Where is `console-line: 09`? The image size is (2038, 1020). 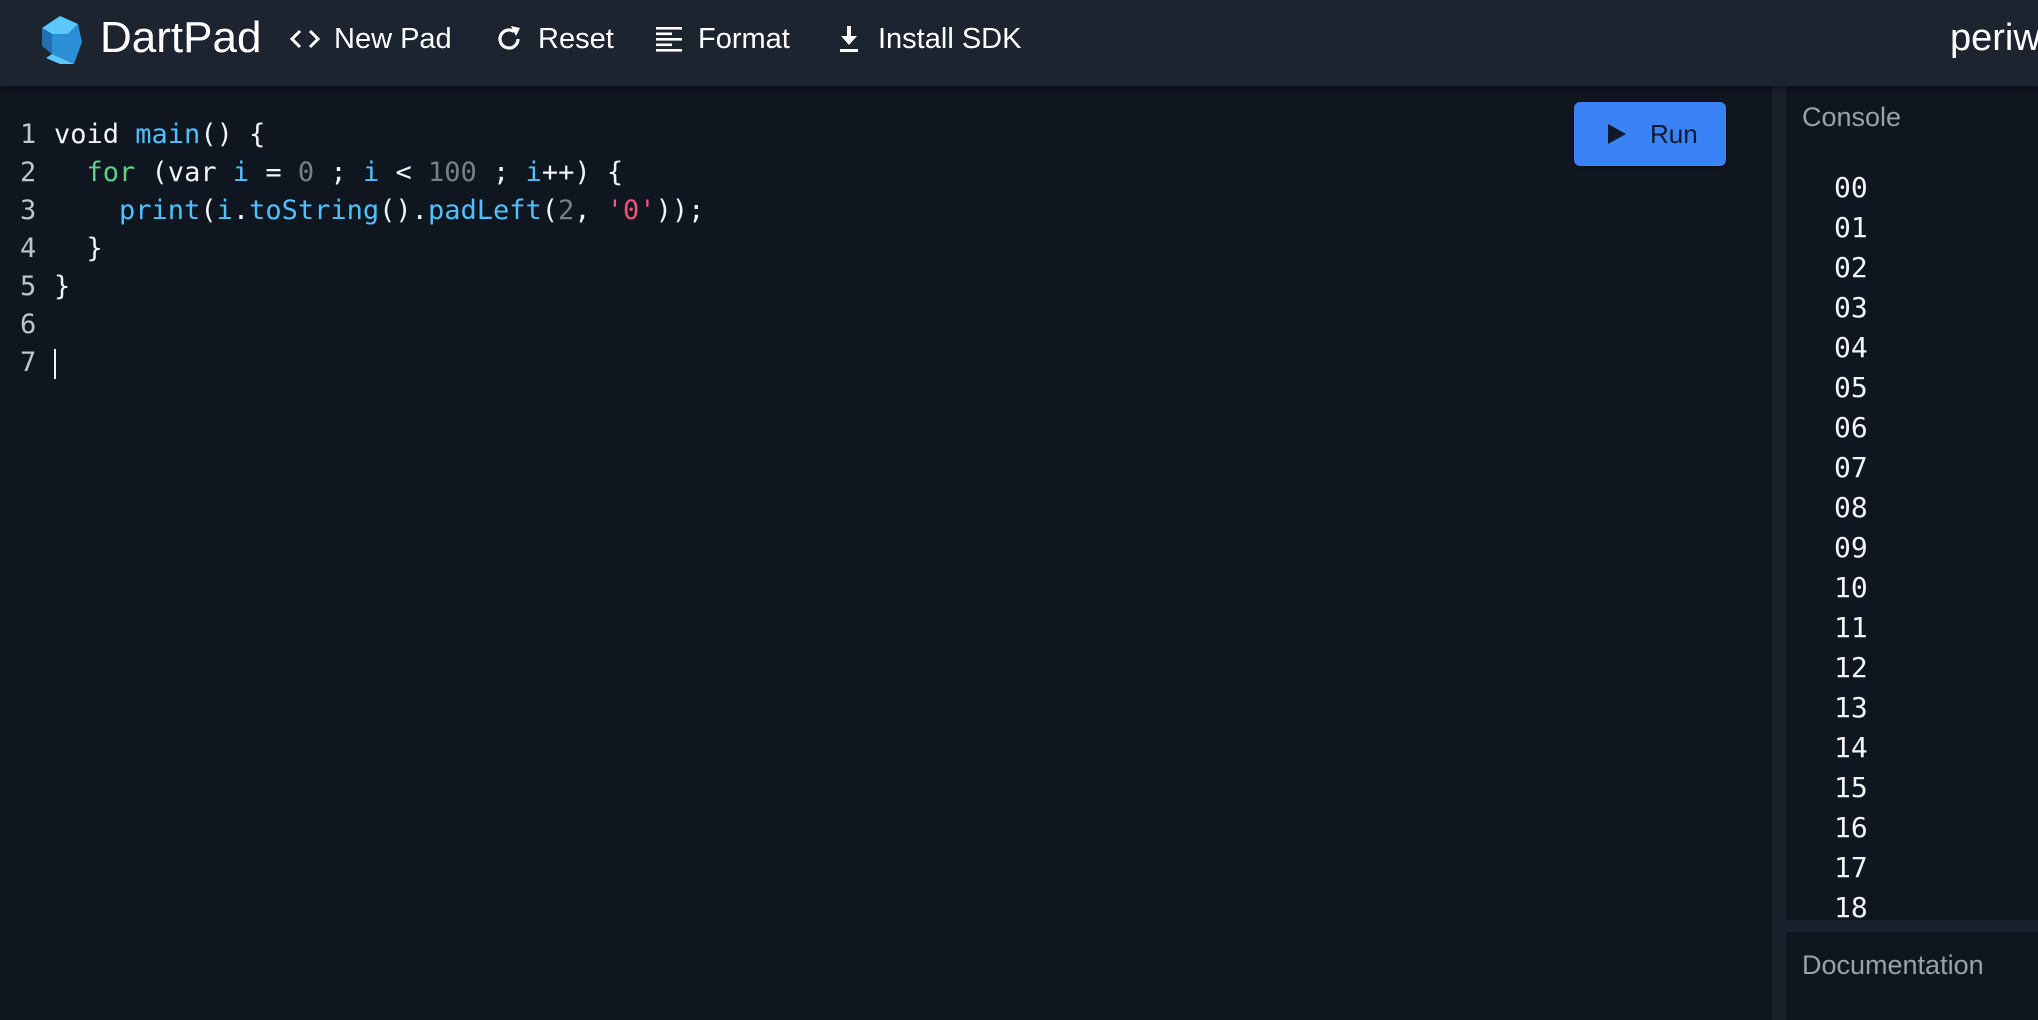 console-line: 09 is located at coordinates (1851, 547).